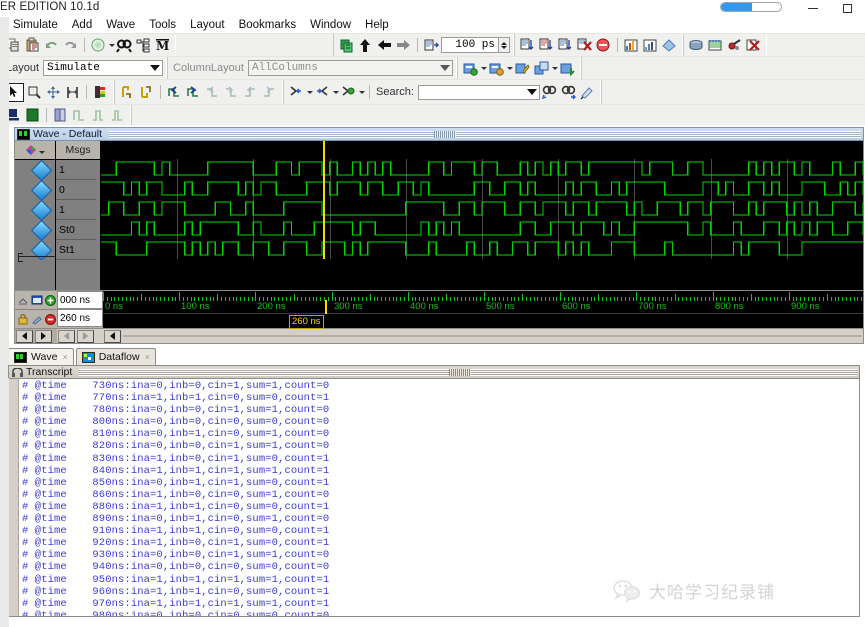 This screenshot has width=865, height=627. I want to click on wave-cursor-line-main, so click(324, 209).